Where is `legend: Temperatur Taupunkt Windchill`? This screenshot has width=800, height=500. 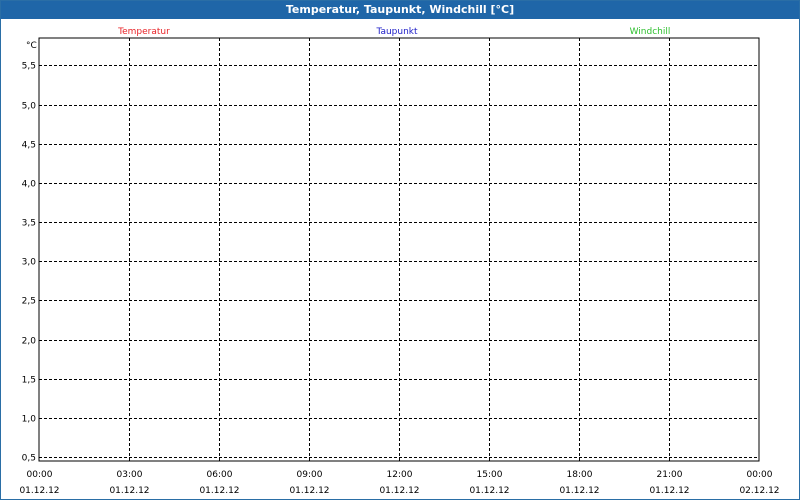 legend: Temperatur Taupunkt Windchill is located at coordinates (393, 32).